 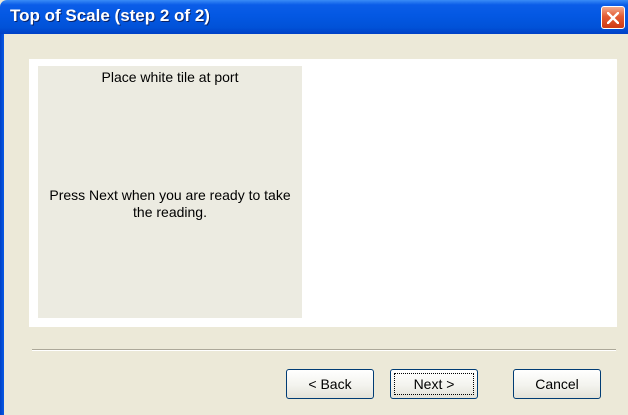 I want to click on back-button: < Back, so click(x=330, y=384).